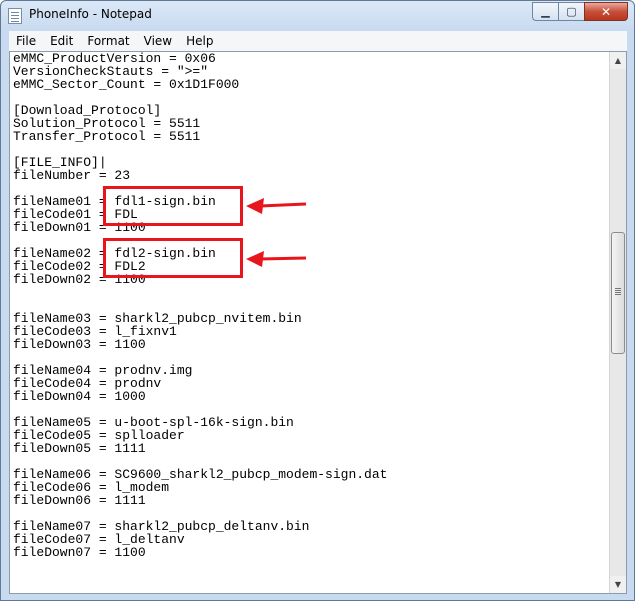  What do you see at coordinates (108, 41) in the screenshot?
I see `menu-format: Format` at bounding box center [108, 41].